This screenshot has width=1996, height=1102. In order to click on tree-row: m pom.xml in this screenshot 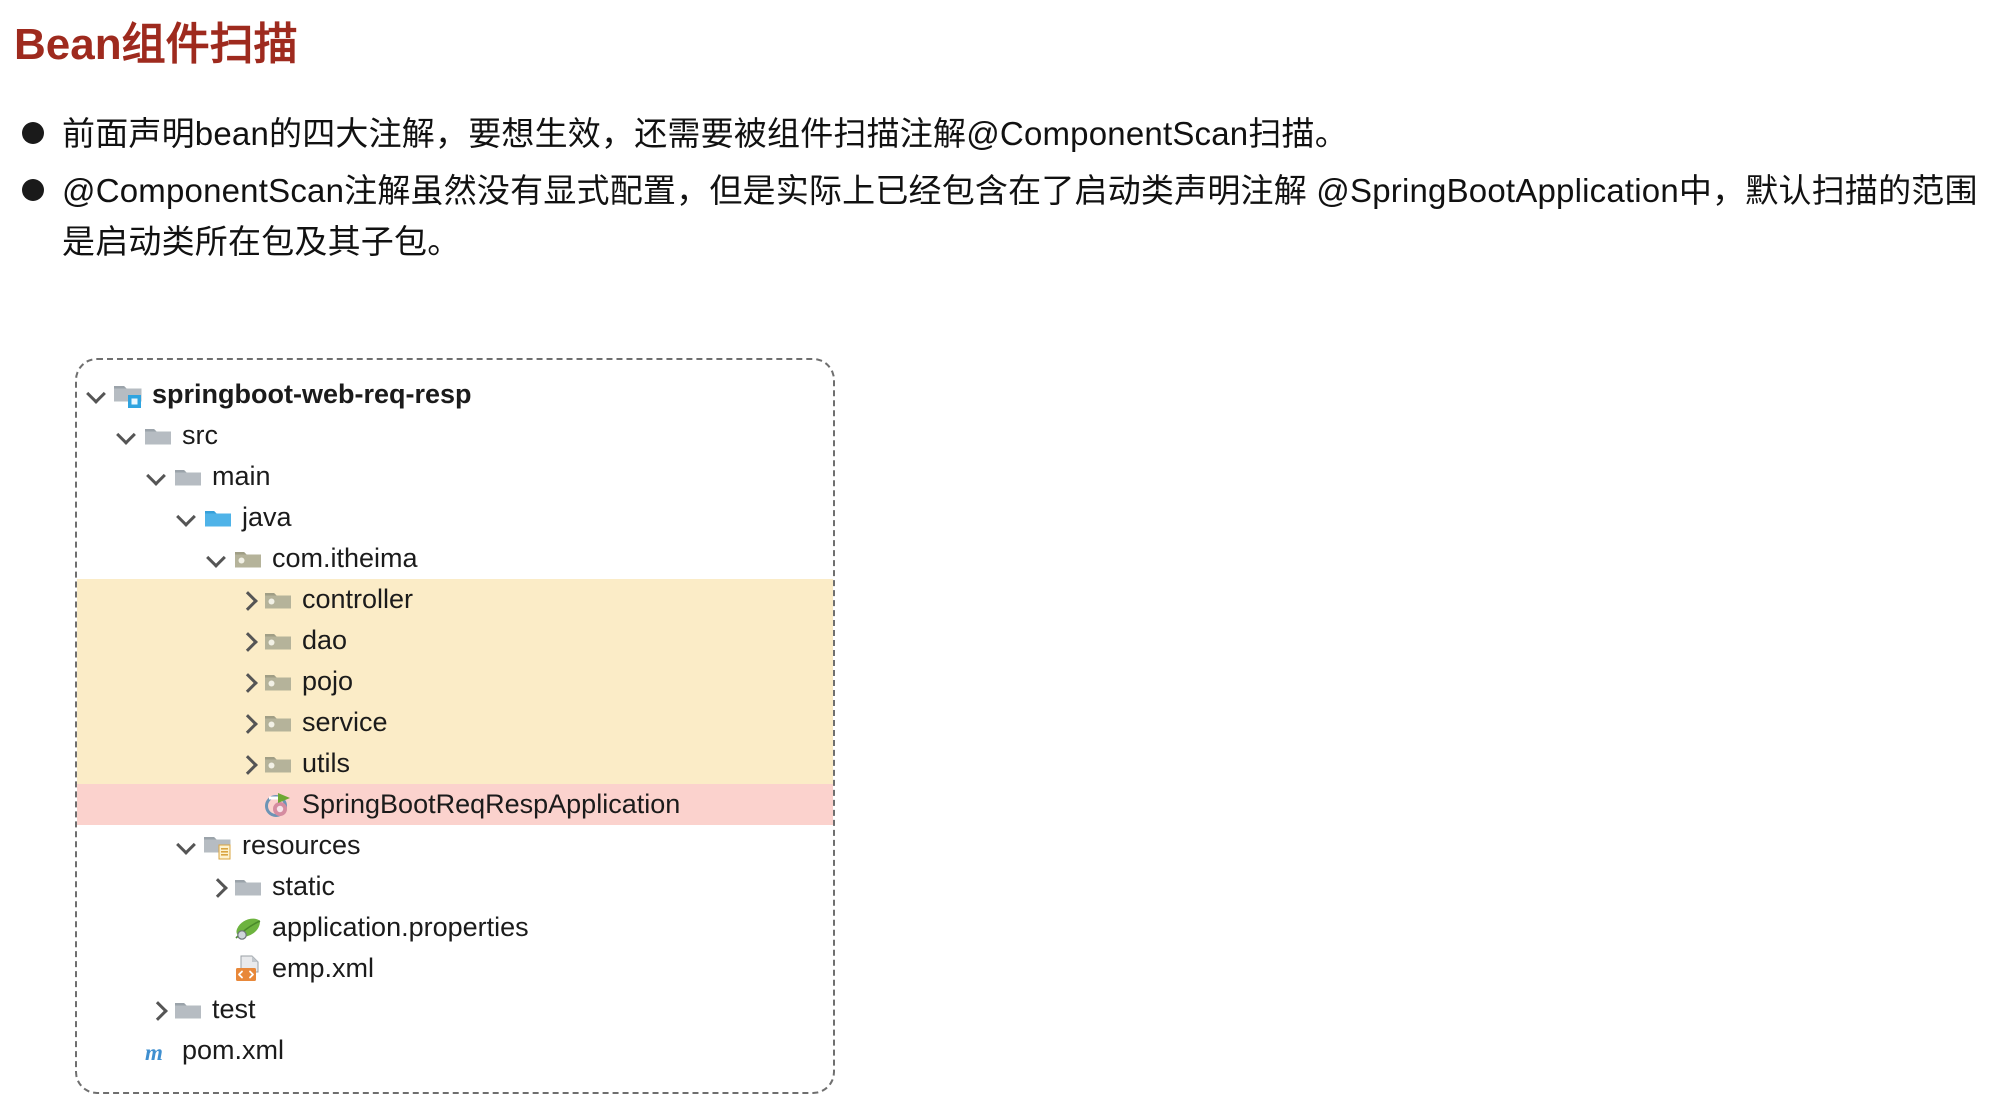, I will do `click(455, 1050)`.